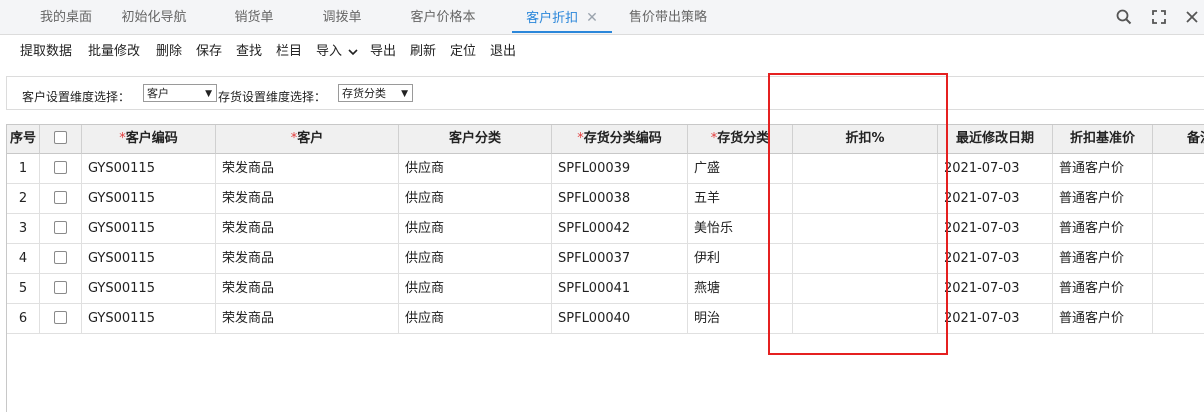 Image resolution: width=1204 pixels, height=412 pixels. I want to click on header-customer-code: *客户编码, so click(149, 139).